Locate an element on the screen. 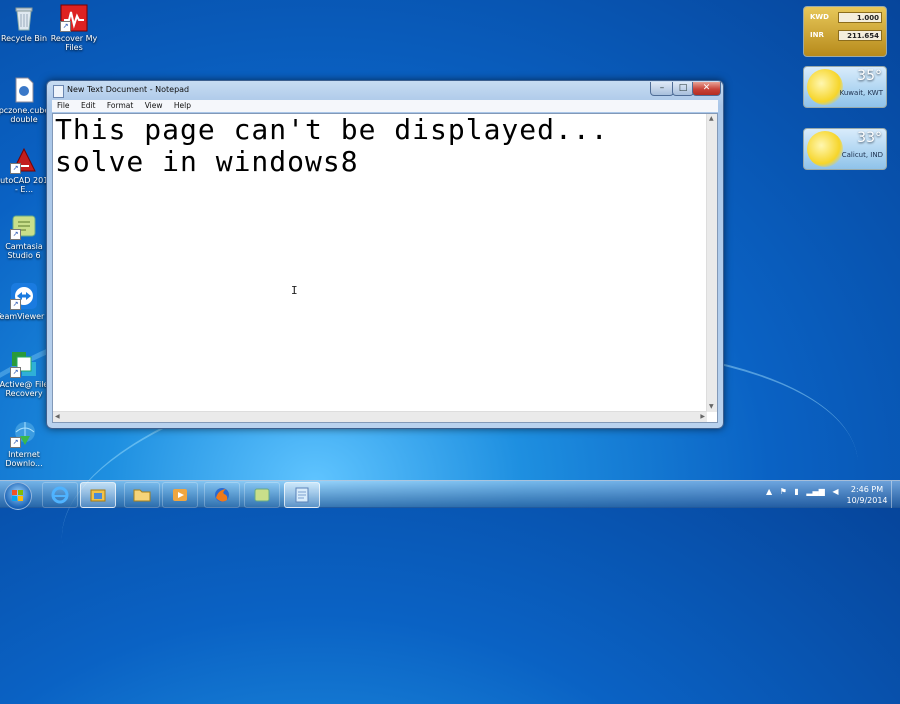 This screenshot has width=900, height=704. taskbar-firefox is located at coordinates (222, 495).